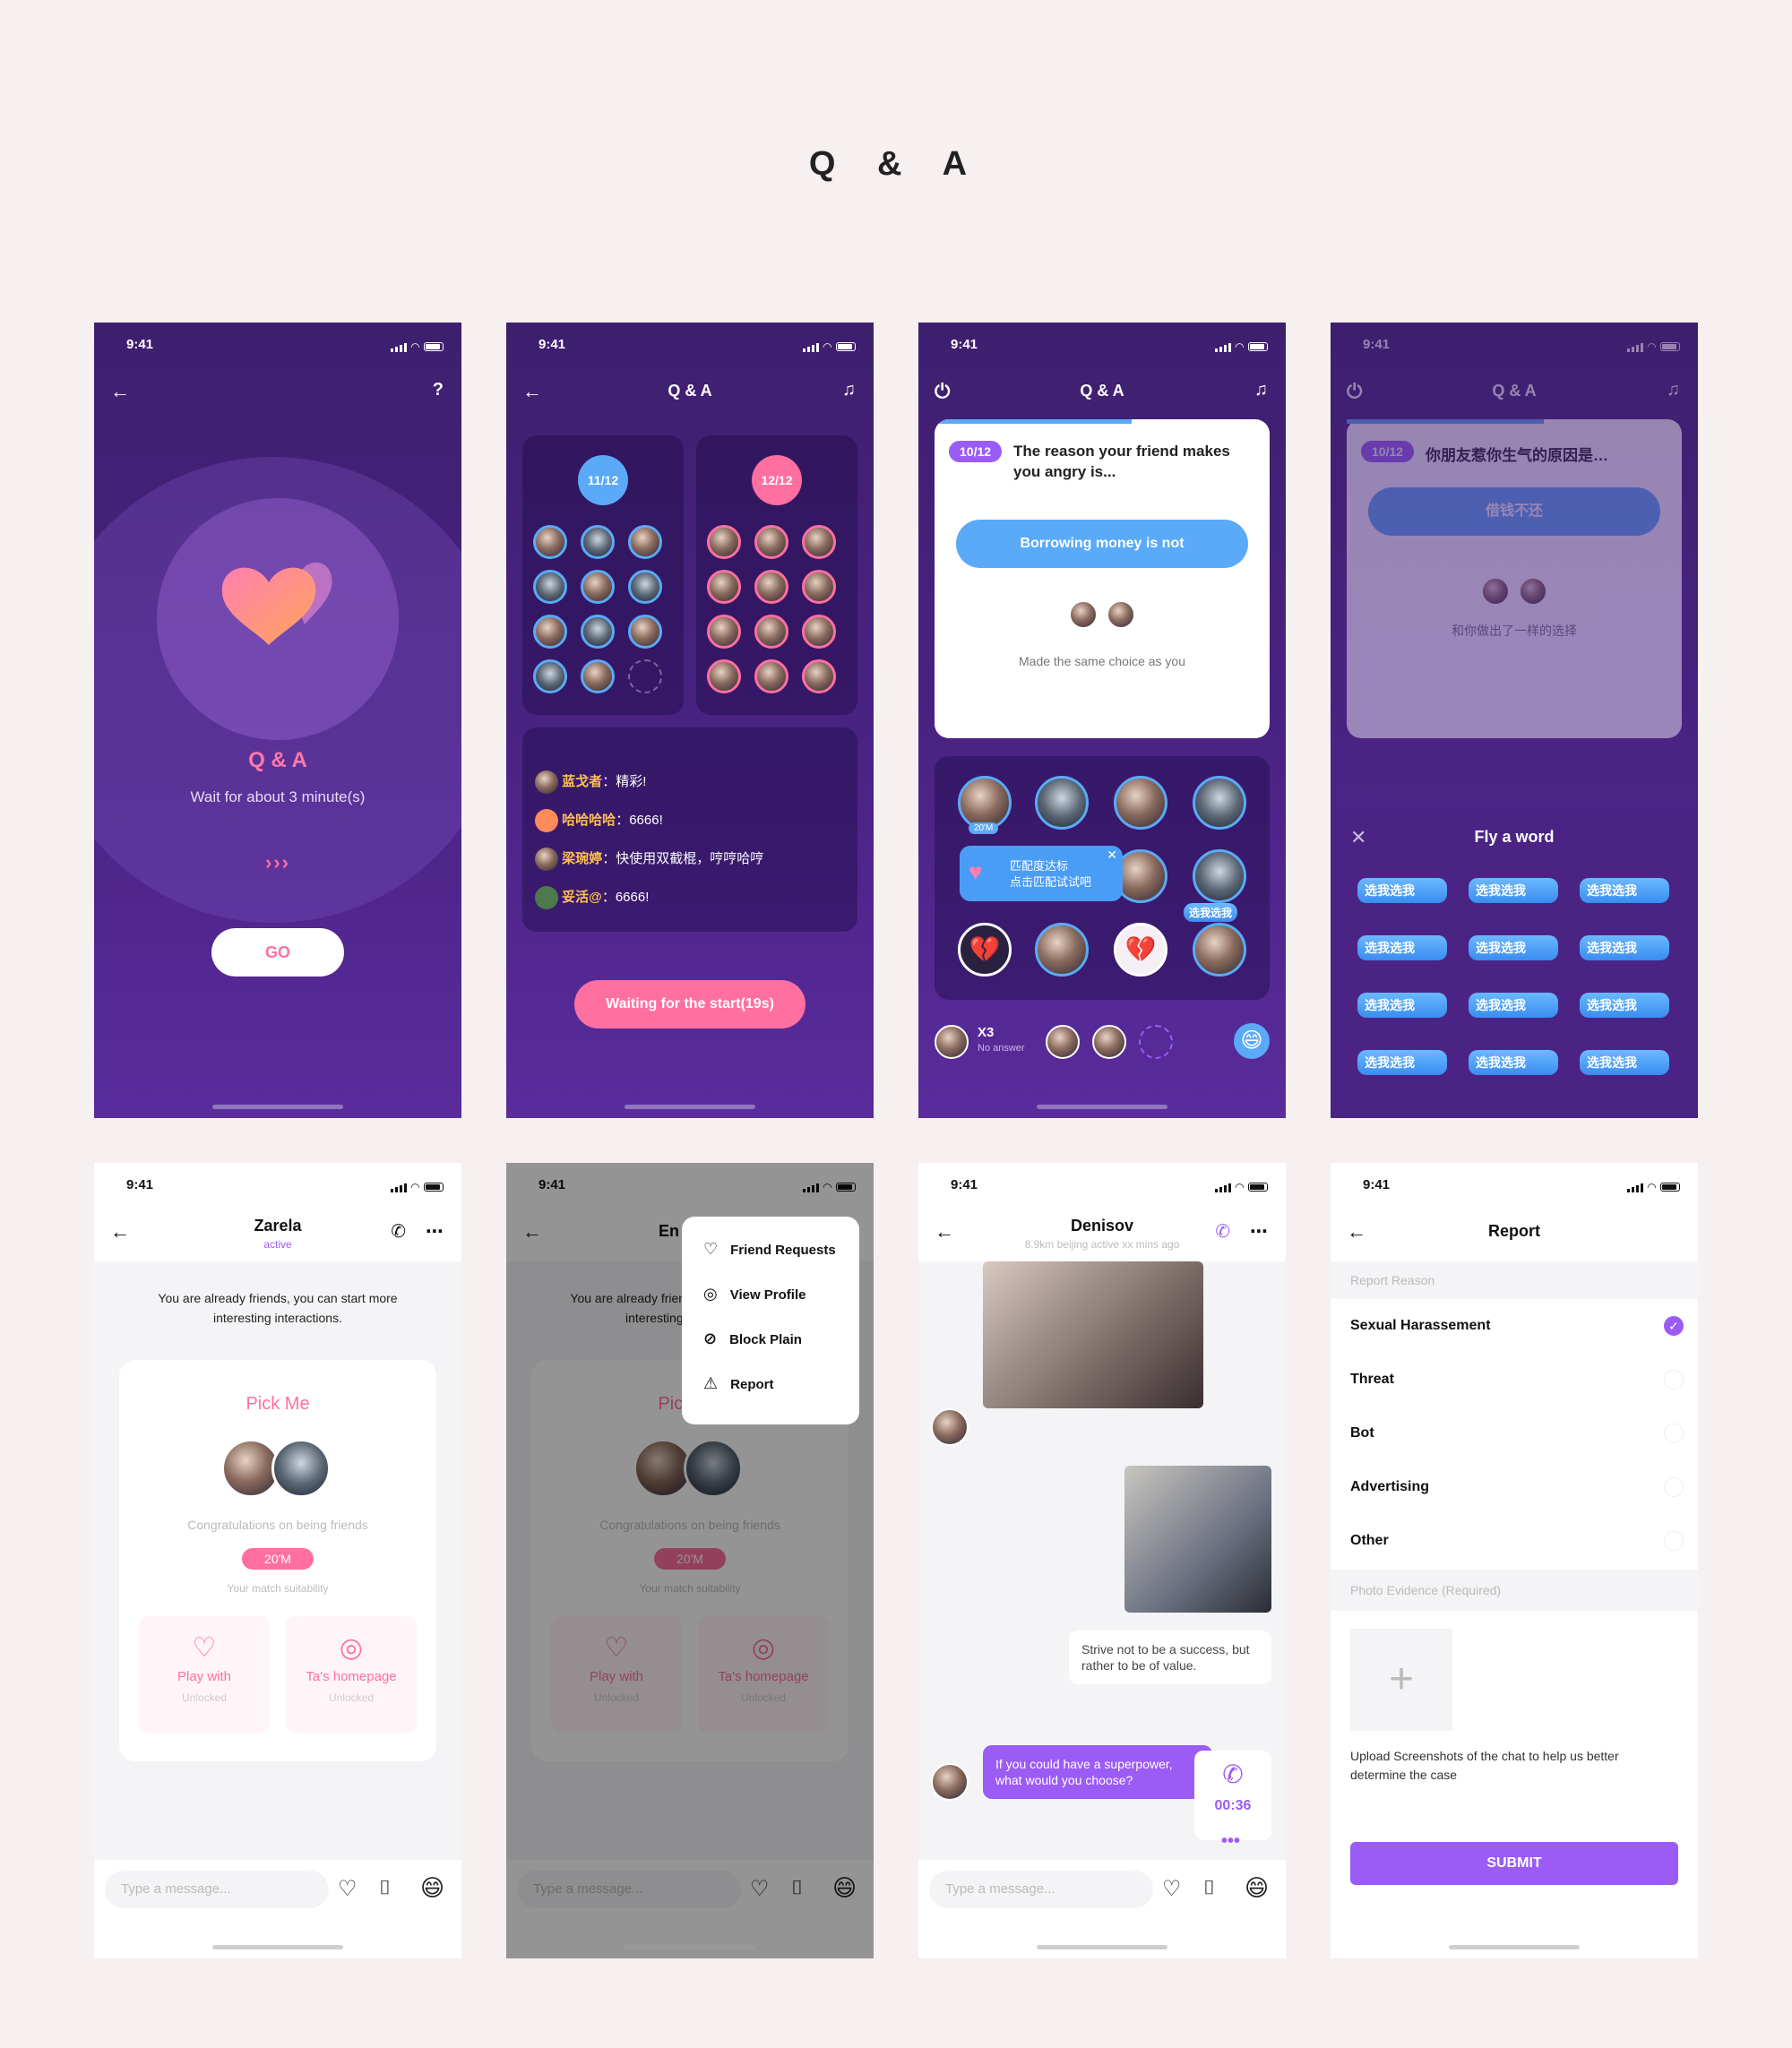 This screenshot has height=2048, width=1792. What do you see at coordinates (770, 1249) in the screenshot?
I see `menu-item-friend-requests: ♡ Friend Requests` at bounding box center [770, 1249].